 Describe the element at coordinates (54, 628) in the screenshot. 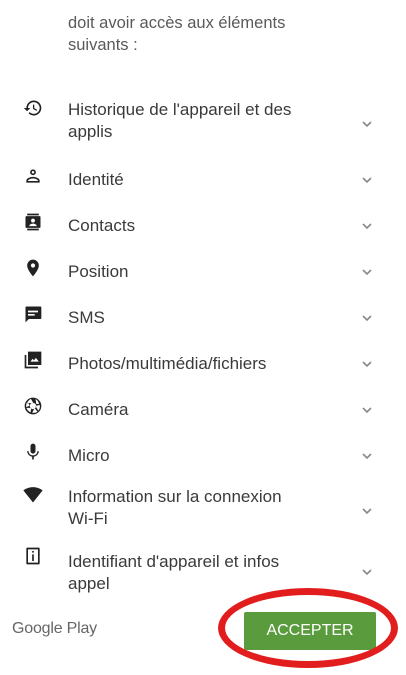

I see `google-play-logo: Google Play` at that location.